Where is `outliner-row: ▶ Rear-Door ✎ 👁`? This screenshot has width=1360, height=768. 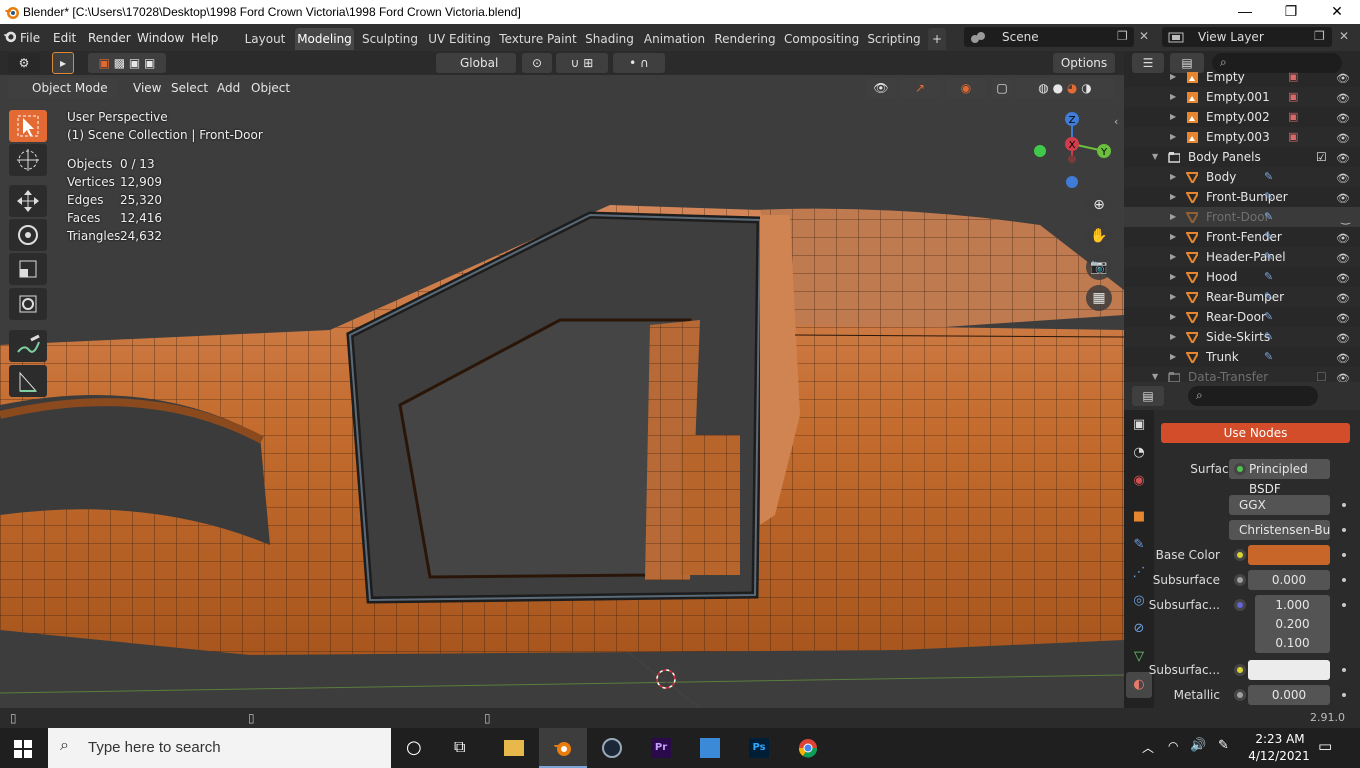
outliner-row: ▶ Rear-Door ✎ 👁 is located at coordinates (1242, 317).